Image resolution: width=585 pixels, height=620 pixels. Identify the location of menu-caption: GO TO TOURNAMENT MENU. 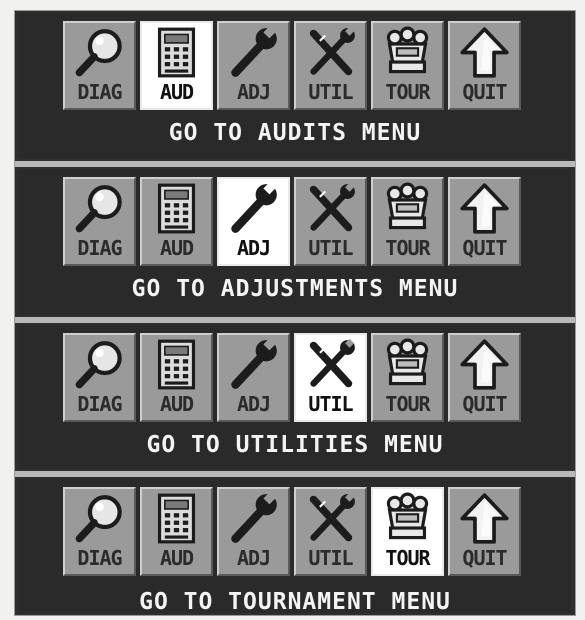
(295, 602).